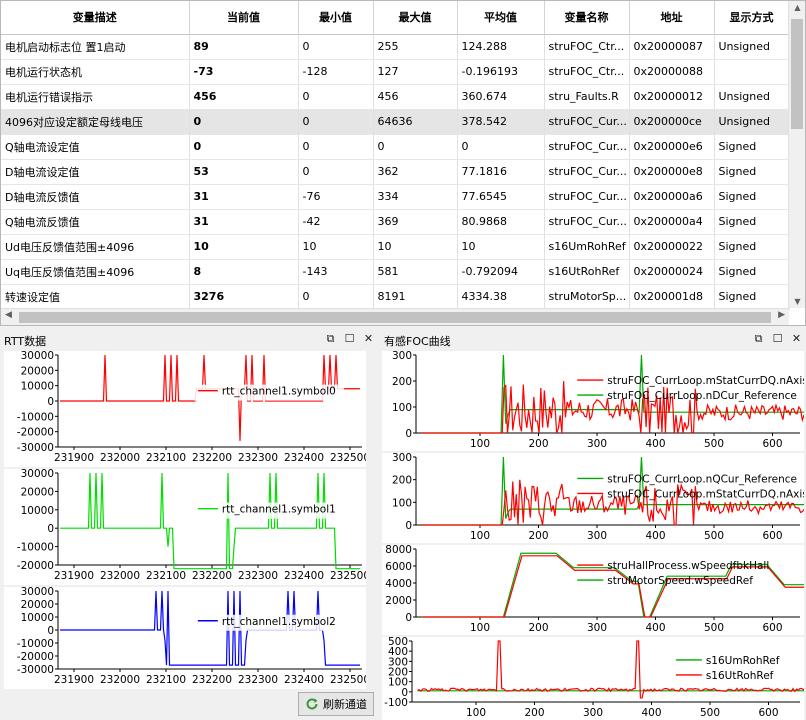 The width and height of the screenshot is (806, 720). I want to click on table-cell: Signed, so click(752, 297).